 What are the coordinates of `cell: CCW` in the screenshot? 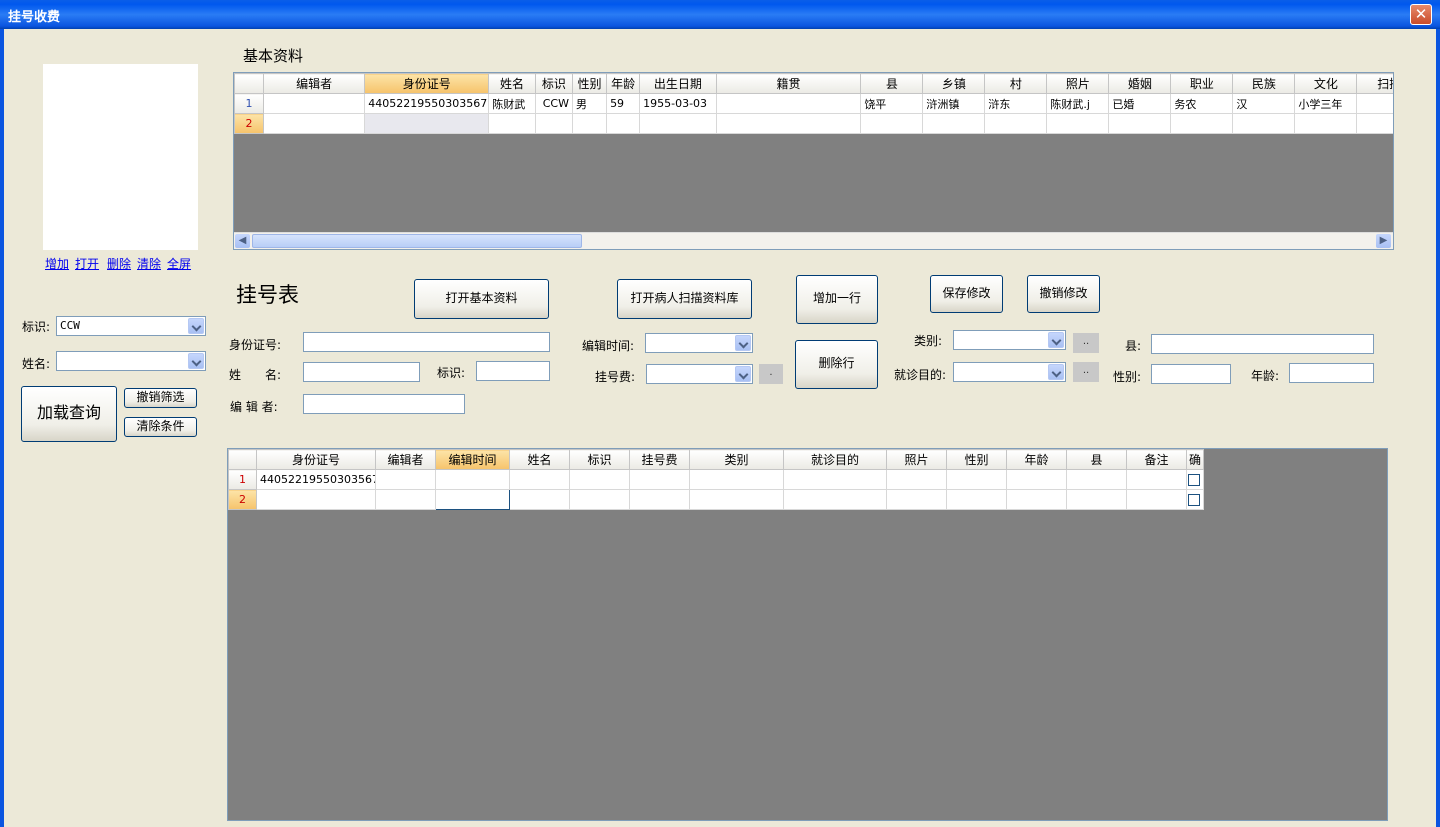 It's located at (553, 103).